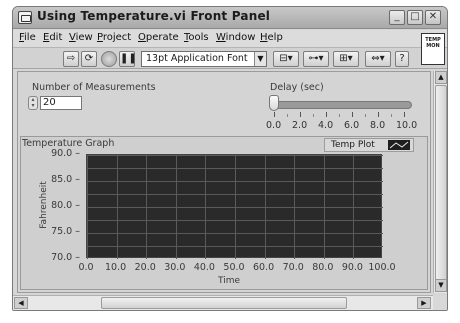 The height and width of the screenshot is (323, 460). What do you see at coordinates (260, 59) in the screenshot?
I see `chevron-down-icon: ▼` at bounding box center [260, 59].